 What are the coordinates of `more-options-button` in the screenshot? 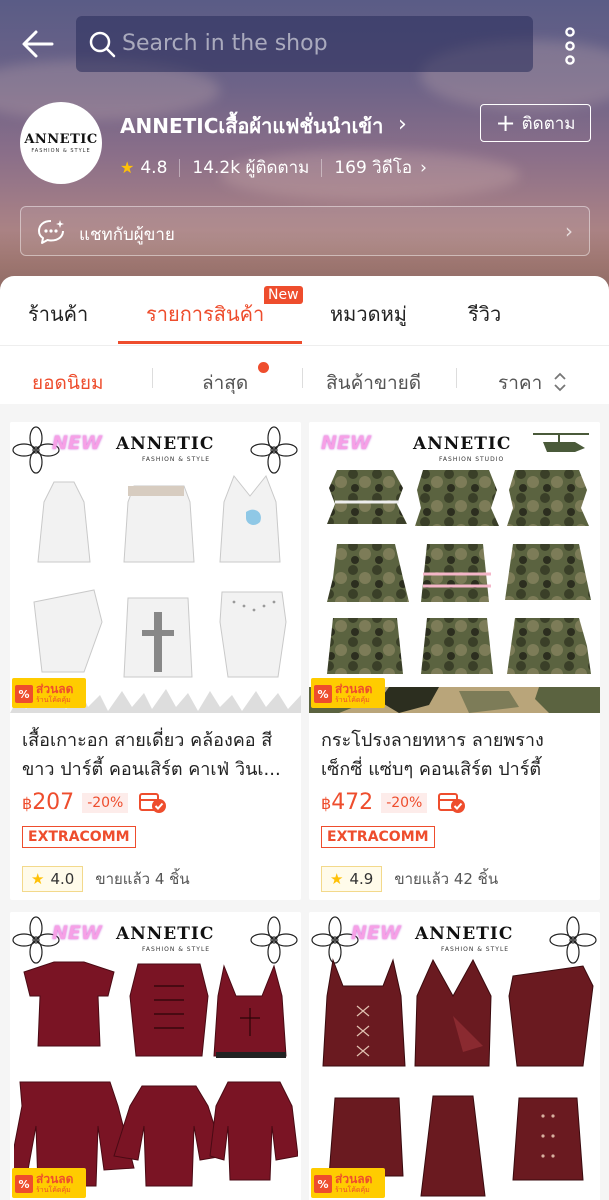 It's located at (570, 46).